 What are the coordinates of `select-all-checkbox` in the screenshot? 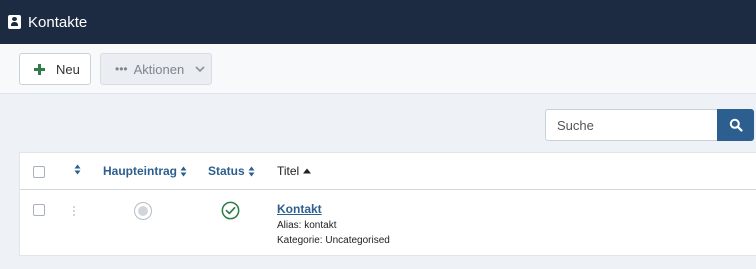 It's located at (39, 172).